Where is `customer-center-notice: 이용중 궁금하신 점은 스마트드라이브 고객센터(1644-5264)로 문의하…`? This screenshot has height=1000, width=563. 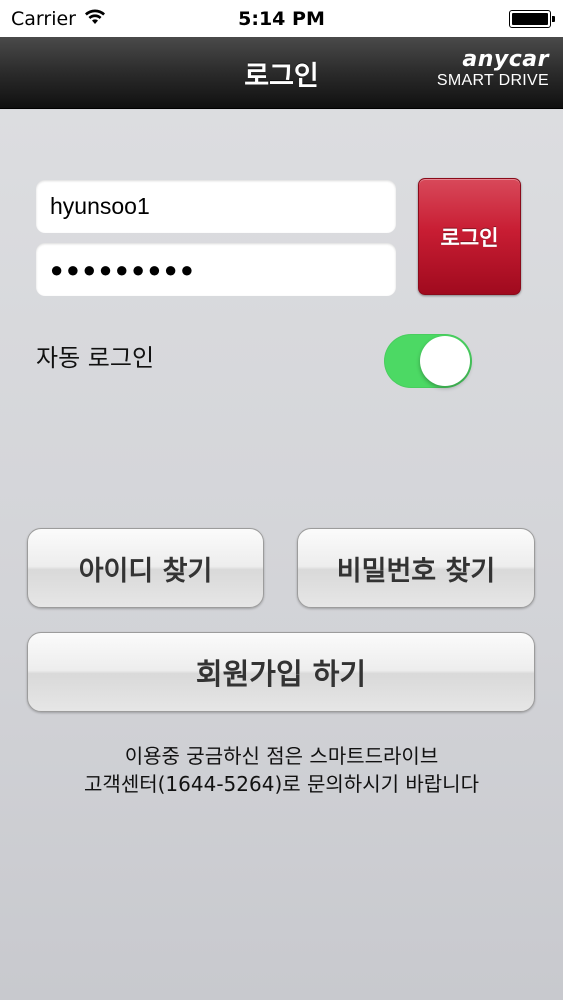
customer-center-notice: 이용중 궁금하신 점은 스마트드라이브 고객센터(1644-5264)로 문의하… is located at coordinates (281, 770).